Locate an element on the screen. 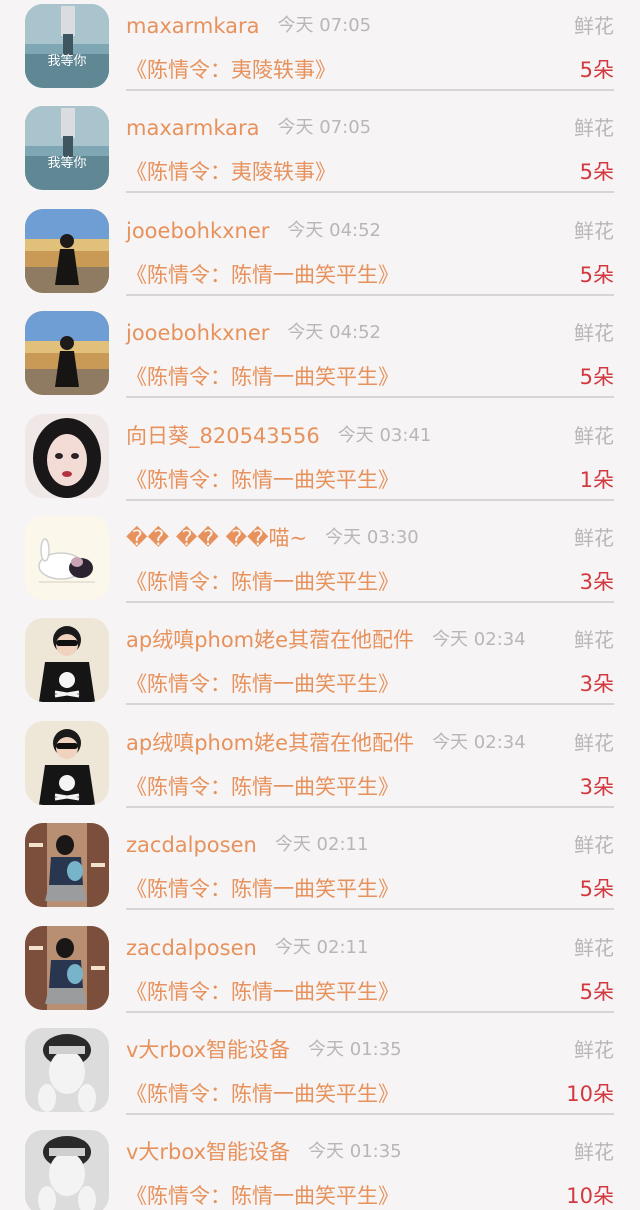 The image size is (640, 1210). list-item-content: �� �� ��喵~ 今天 03:30 鲜花 《陈情令：陈情一曲笑平生》 3朵 is located at coordinates (370, 557).